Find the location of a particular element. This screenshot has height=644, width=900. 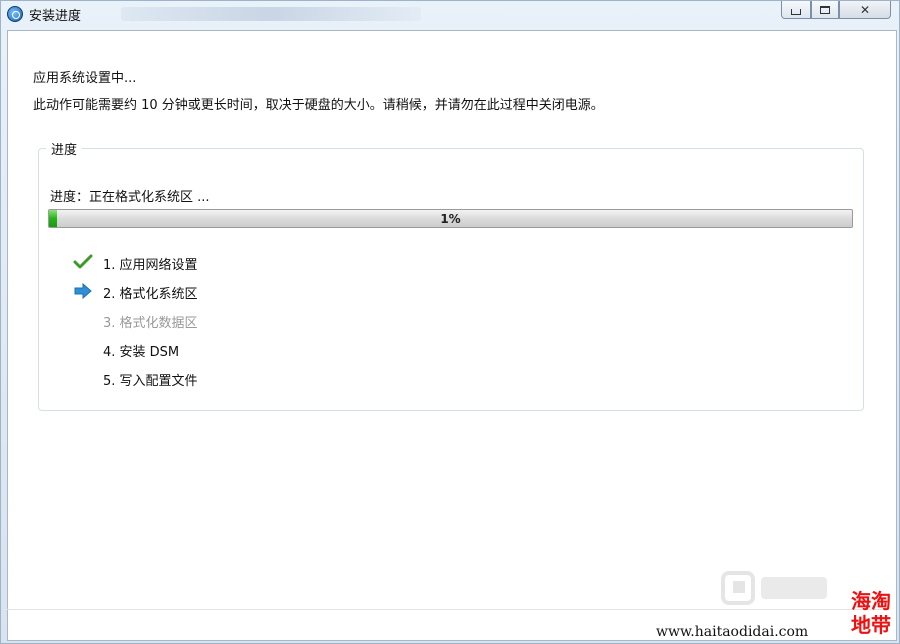

progress-bar: 1% is located at coordinates (450, 218).